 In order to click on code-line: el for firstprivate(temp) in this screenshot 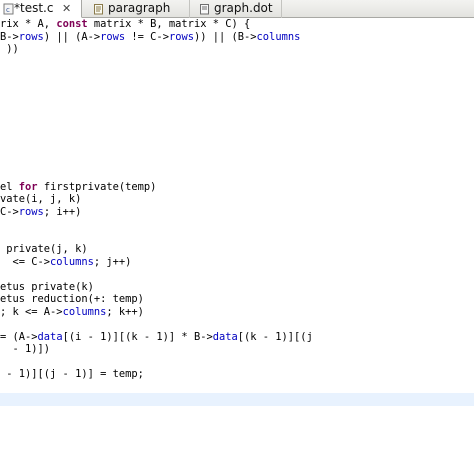, I will do `click(237, 187)`.